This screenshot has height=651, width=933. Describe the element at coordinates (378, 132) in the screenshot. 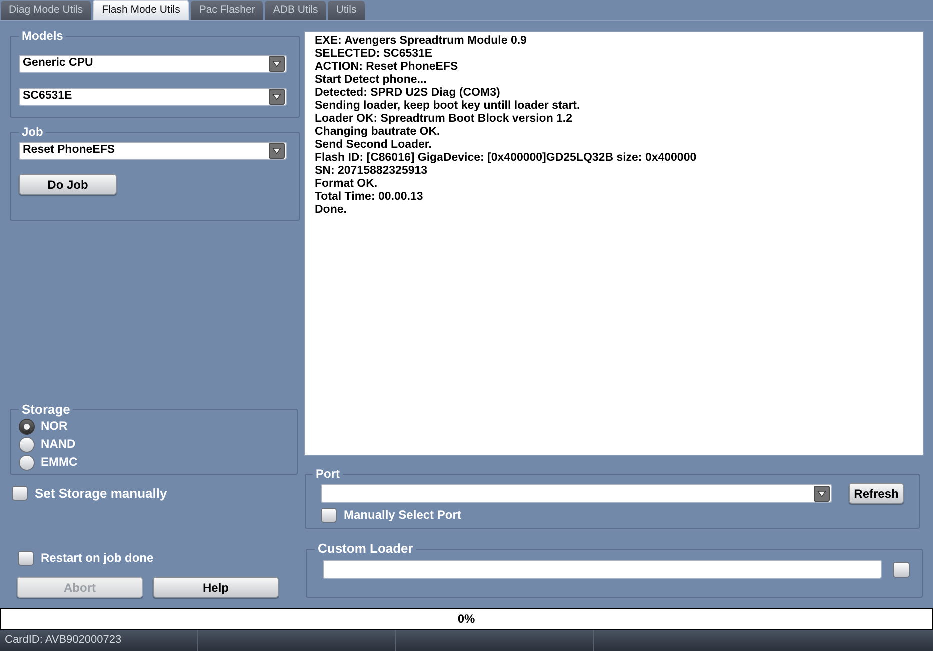

I see `log-line: Changing bautrate OK.` at that location.